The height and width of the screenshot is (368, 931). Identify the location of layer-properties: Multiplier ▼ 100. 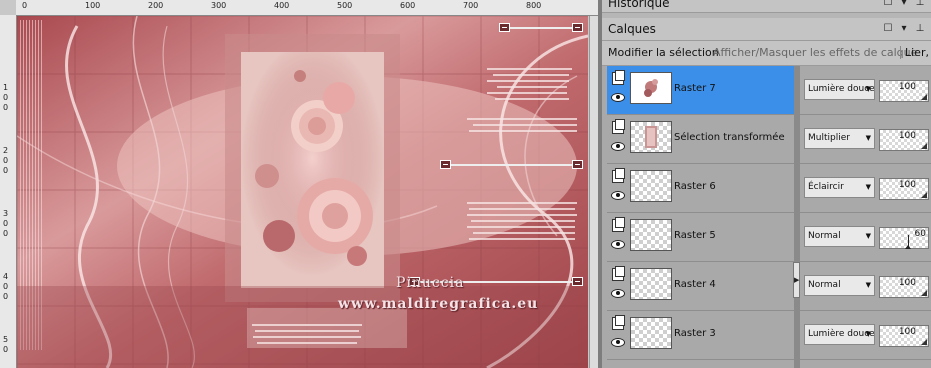
(865, 139).